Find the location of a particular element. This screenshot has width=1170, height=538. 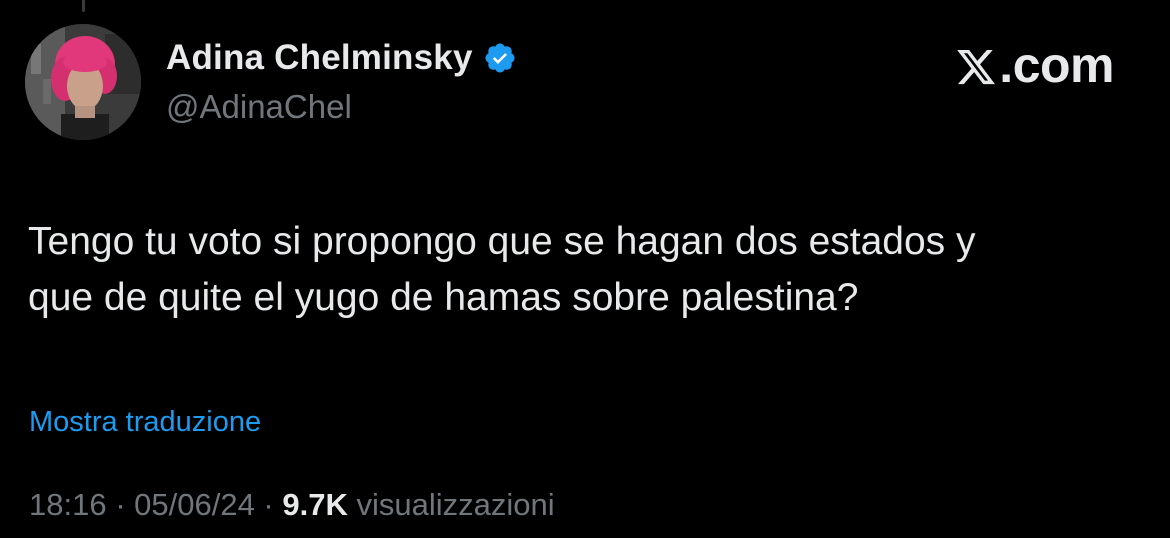

brand-label: .com is located at coordinates (1056, 65).